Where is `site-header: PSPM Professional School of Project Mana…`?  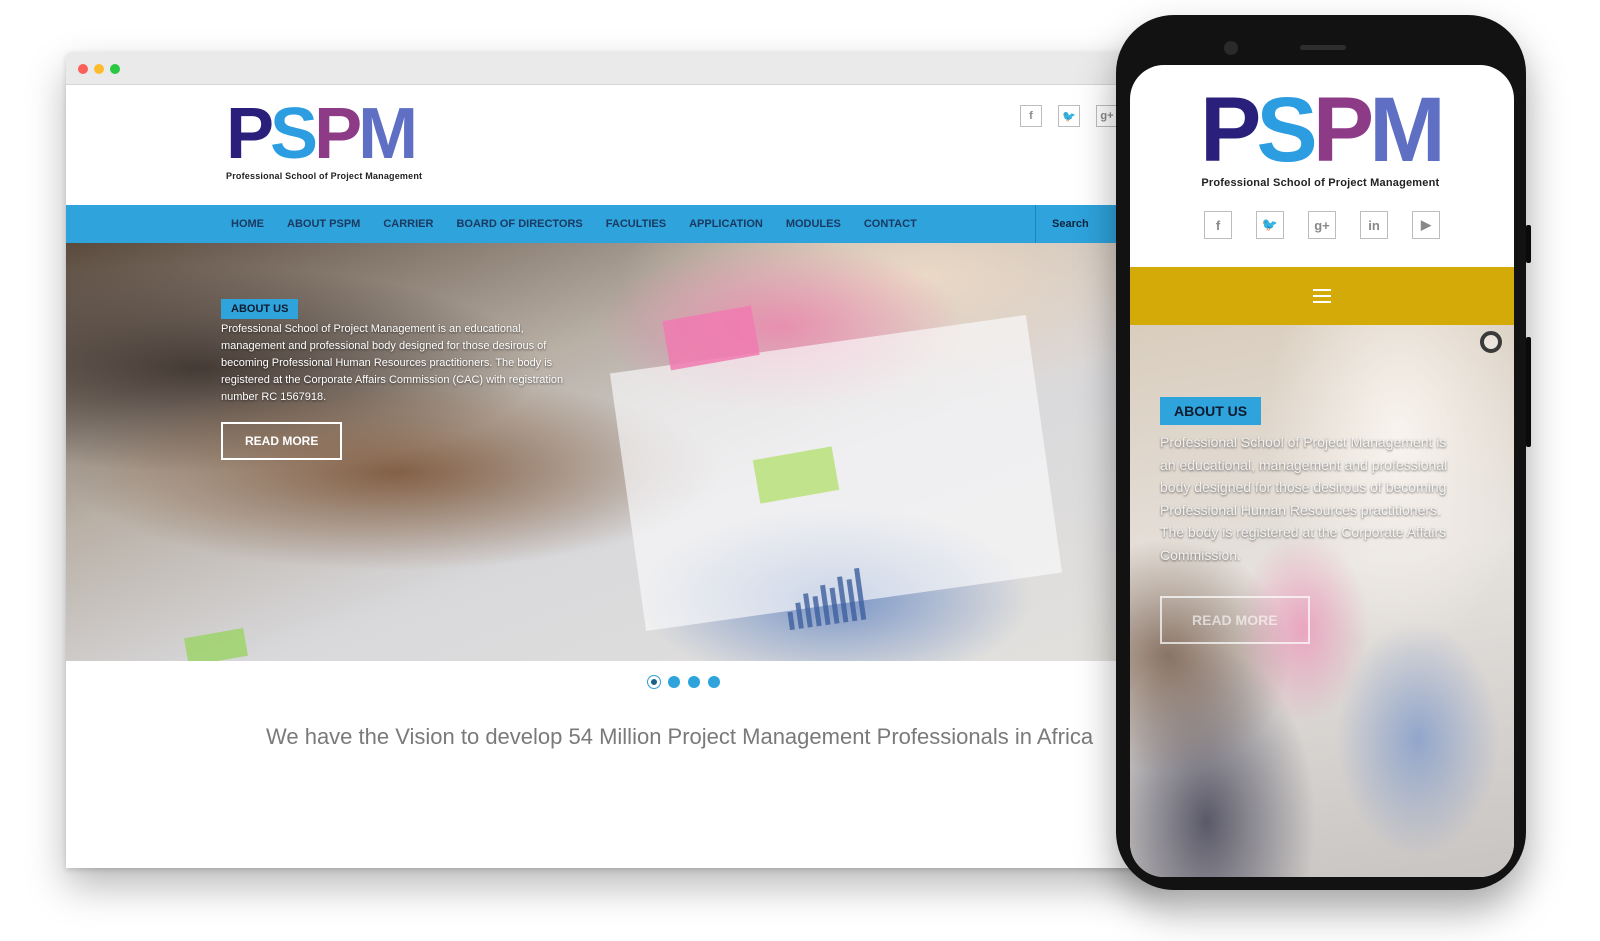
site-header: PSPM Professional School of Project Mana… is located at coordinates (616, 145).